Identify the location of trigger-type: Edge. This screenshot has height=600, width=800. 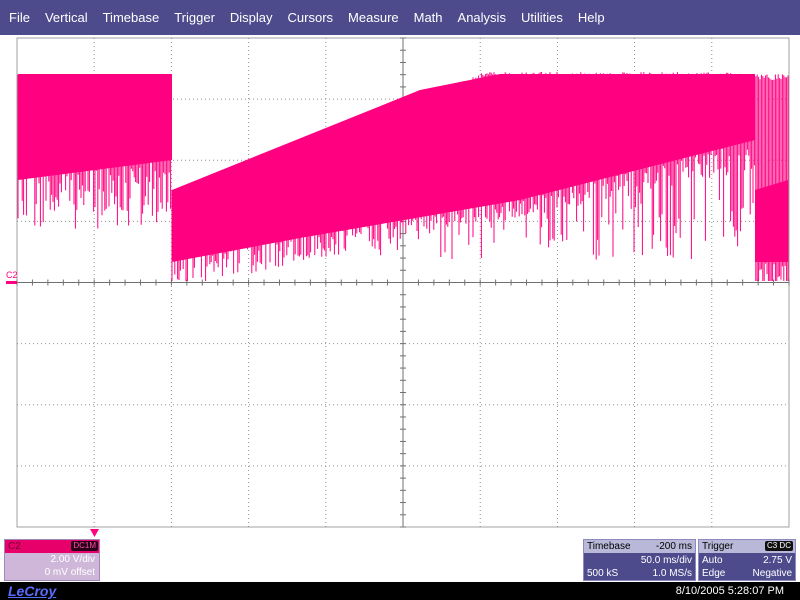
(714, 573).